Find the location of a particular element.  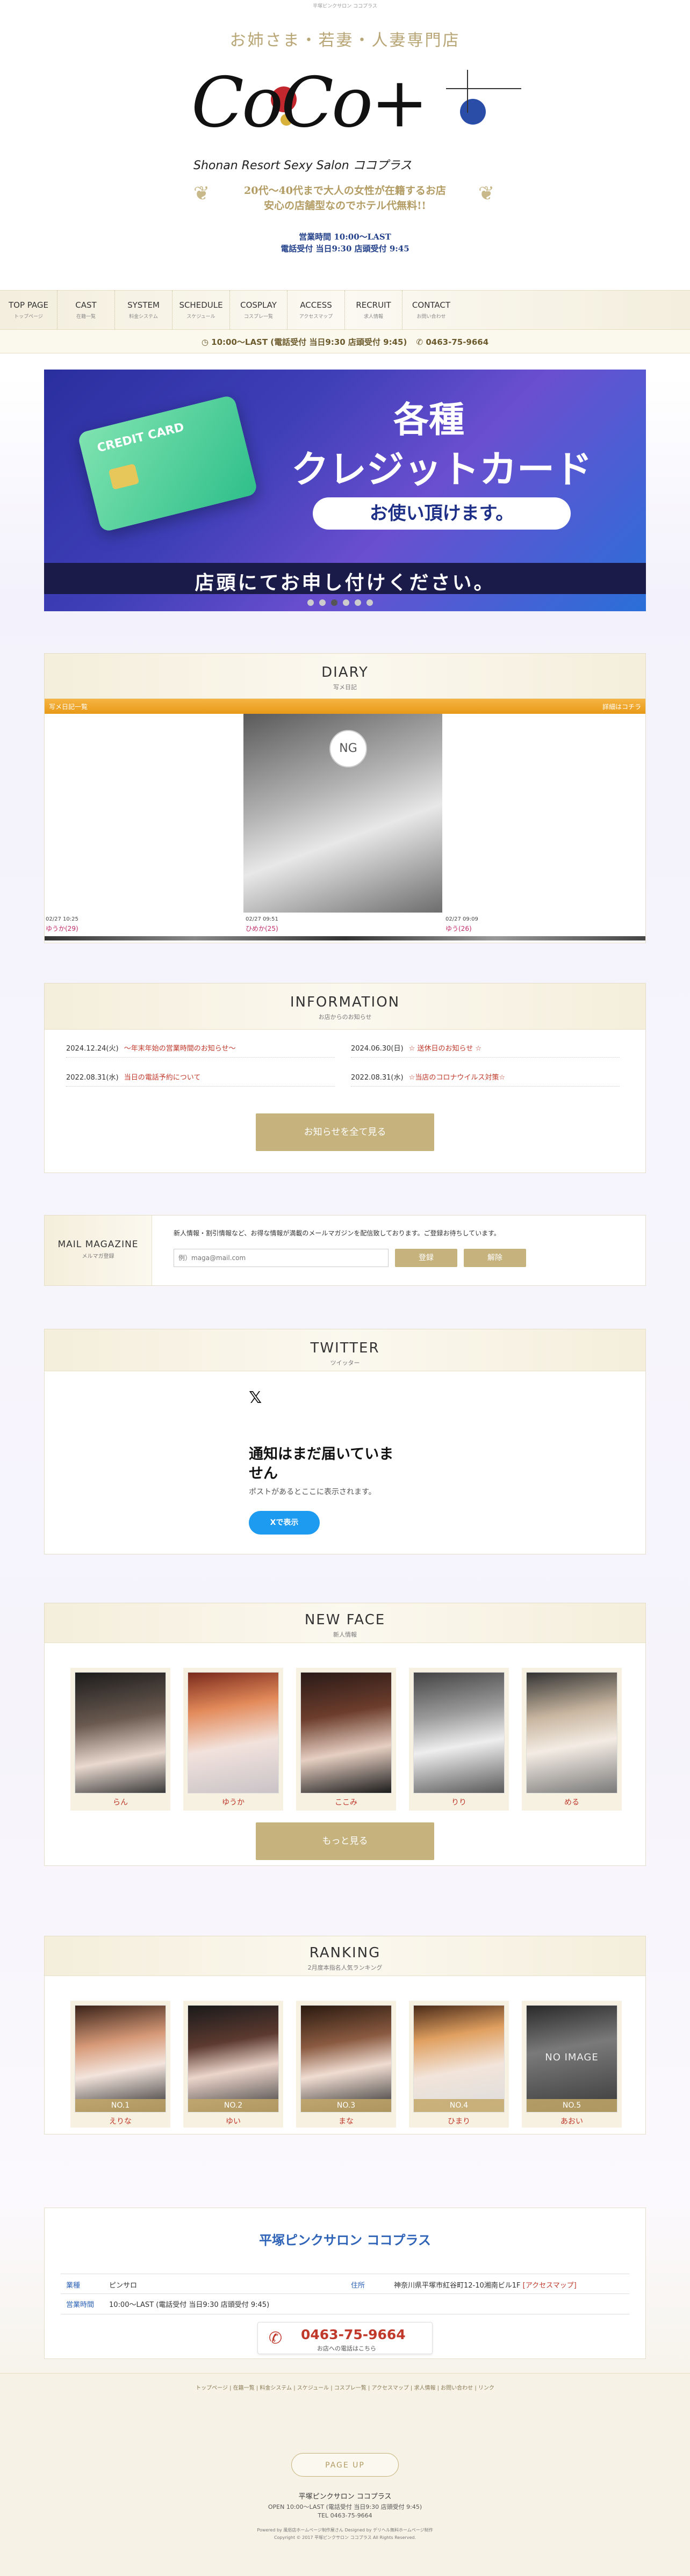

nav-access: ACCESS アクセスマップ is located at coordinates (316, 310).